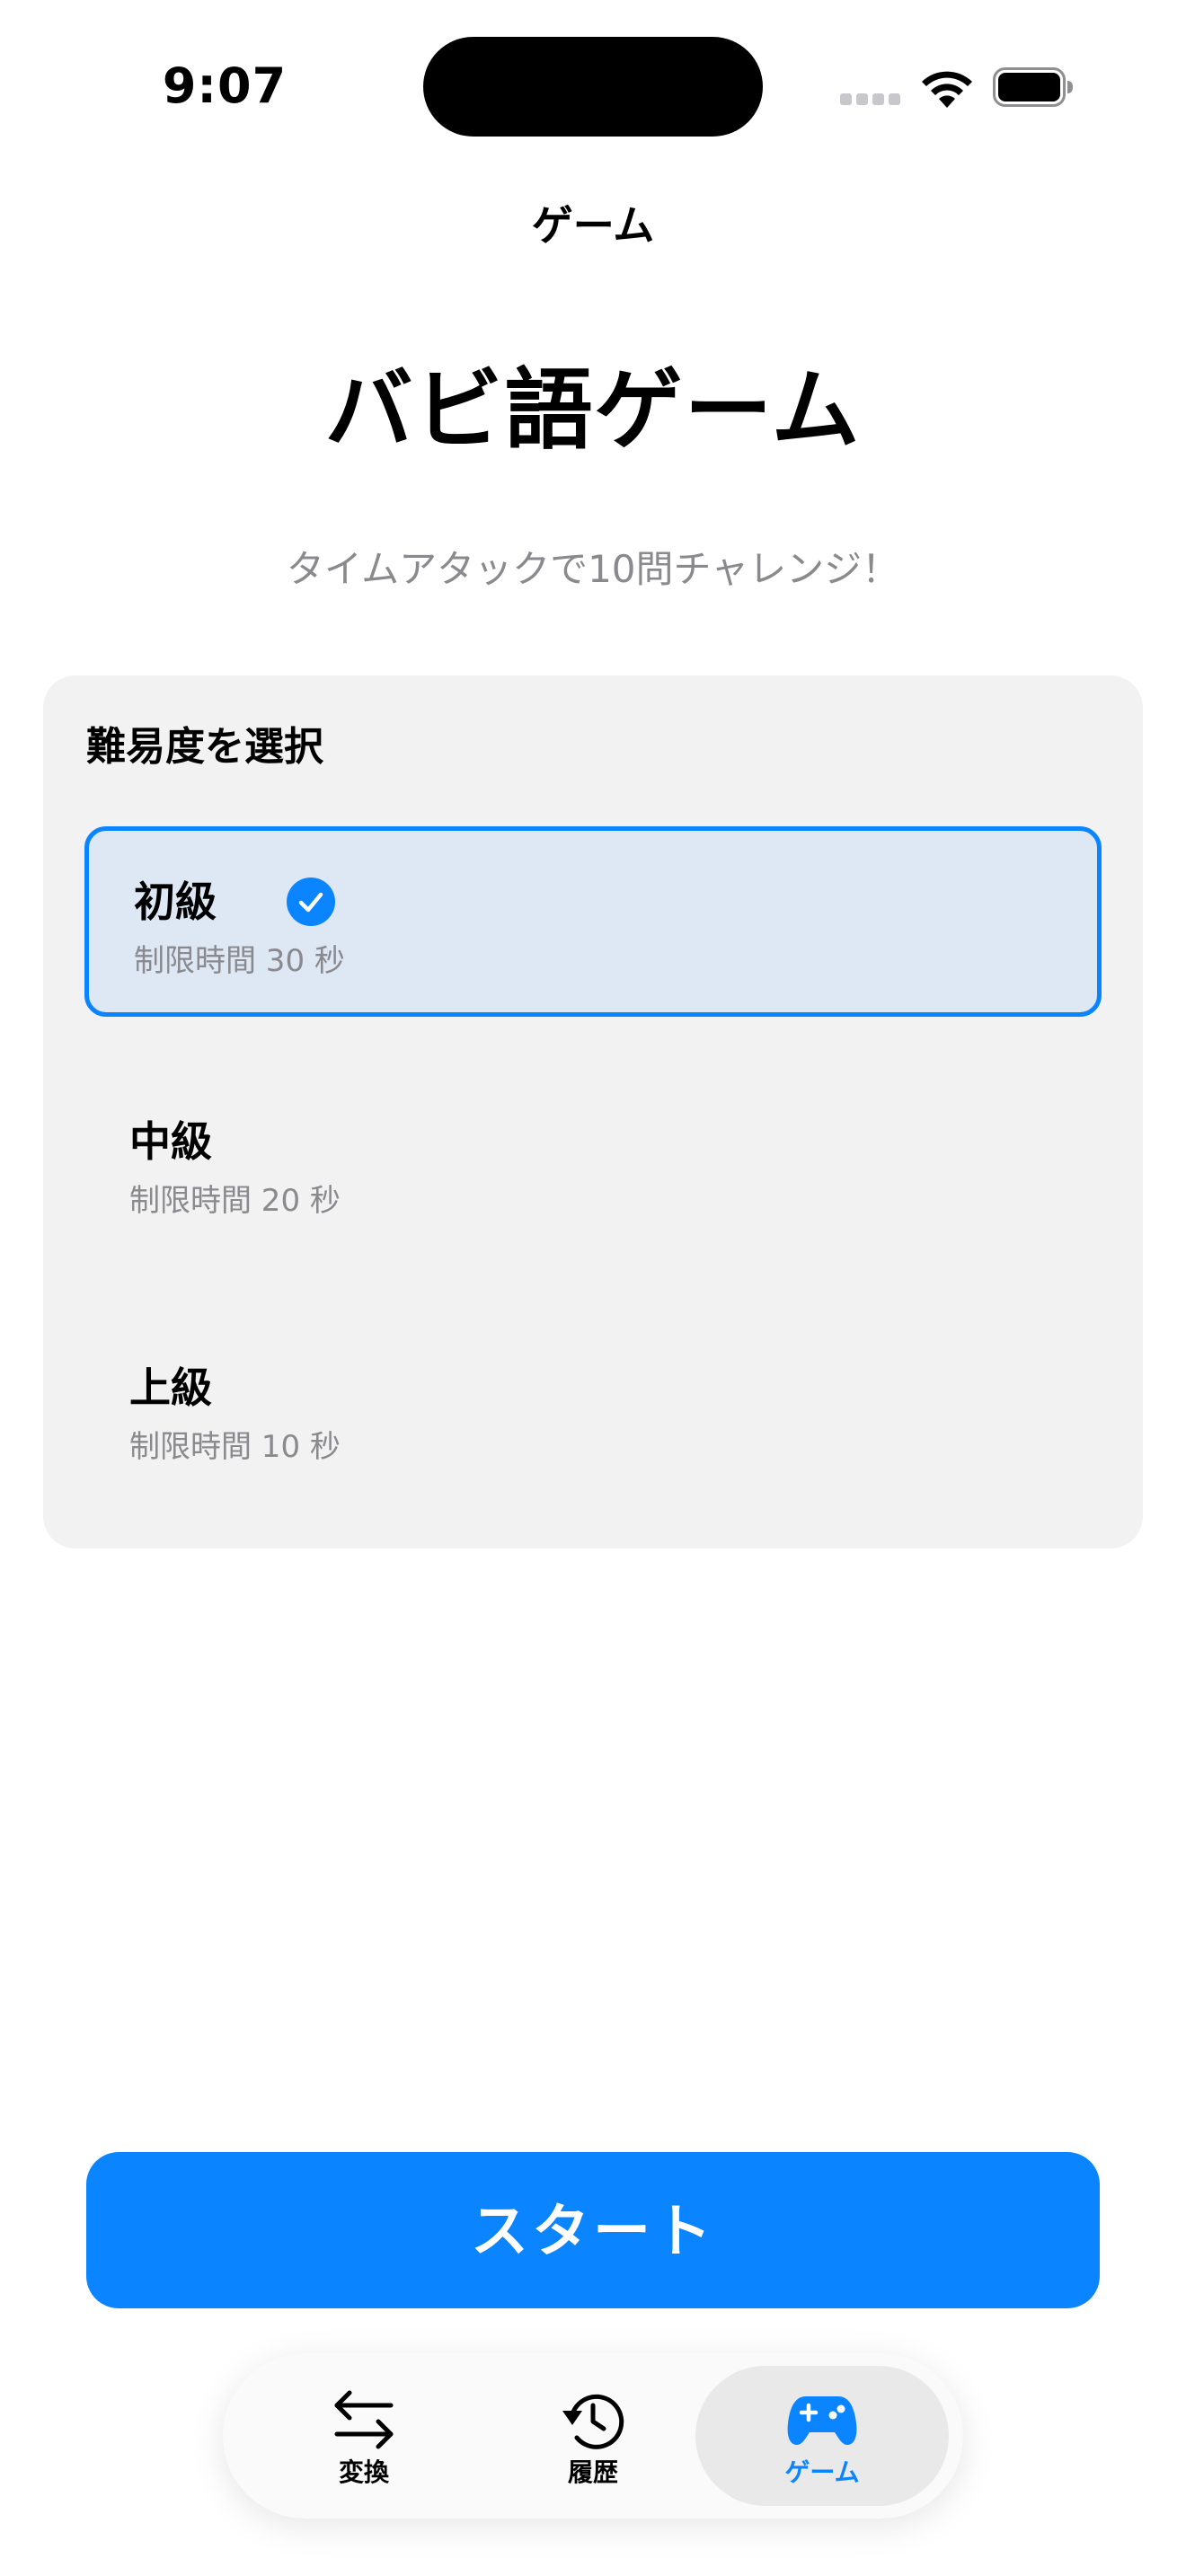 The image size is (1186, 2576). What do you see at coordinates (170, 1387) in the screenshot?
I see `option-name: 上級` at bounding box center [170, 1387].